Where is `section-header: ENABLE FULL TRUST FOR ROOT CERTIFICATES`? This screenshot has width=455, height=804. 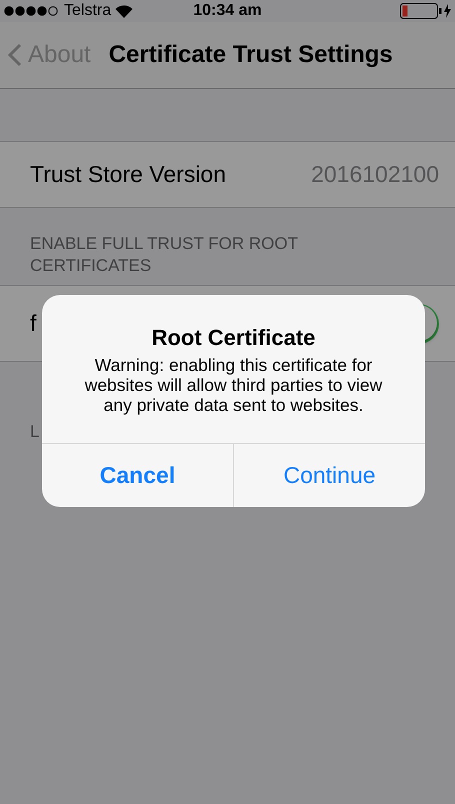
section-header: ENABLE FULL TRUST FOR ROOT CERTIFICATES is located at coordinates (164, 255).